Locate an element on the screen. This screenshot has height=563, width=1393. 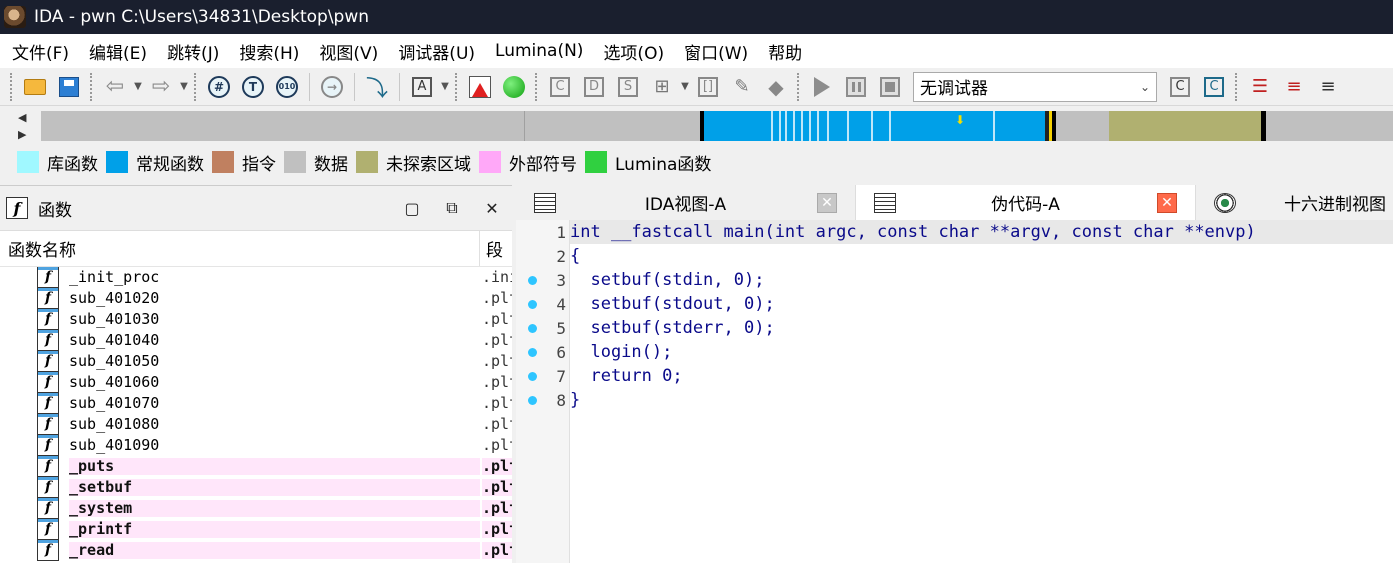
string-button: A is located at coordinates (422, 87).